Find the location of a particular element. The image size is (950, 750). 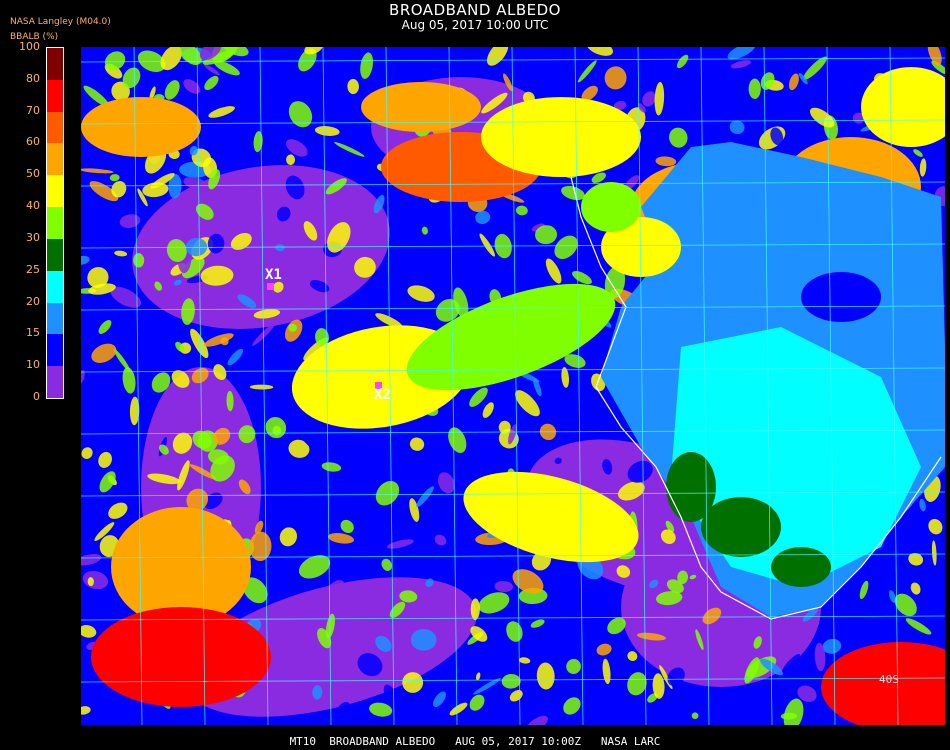

colorbar-tick-label: 15 is located at coordinates (33, 333).